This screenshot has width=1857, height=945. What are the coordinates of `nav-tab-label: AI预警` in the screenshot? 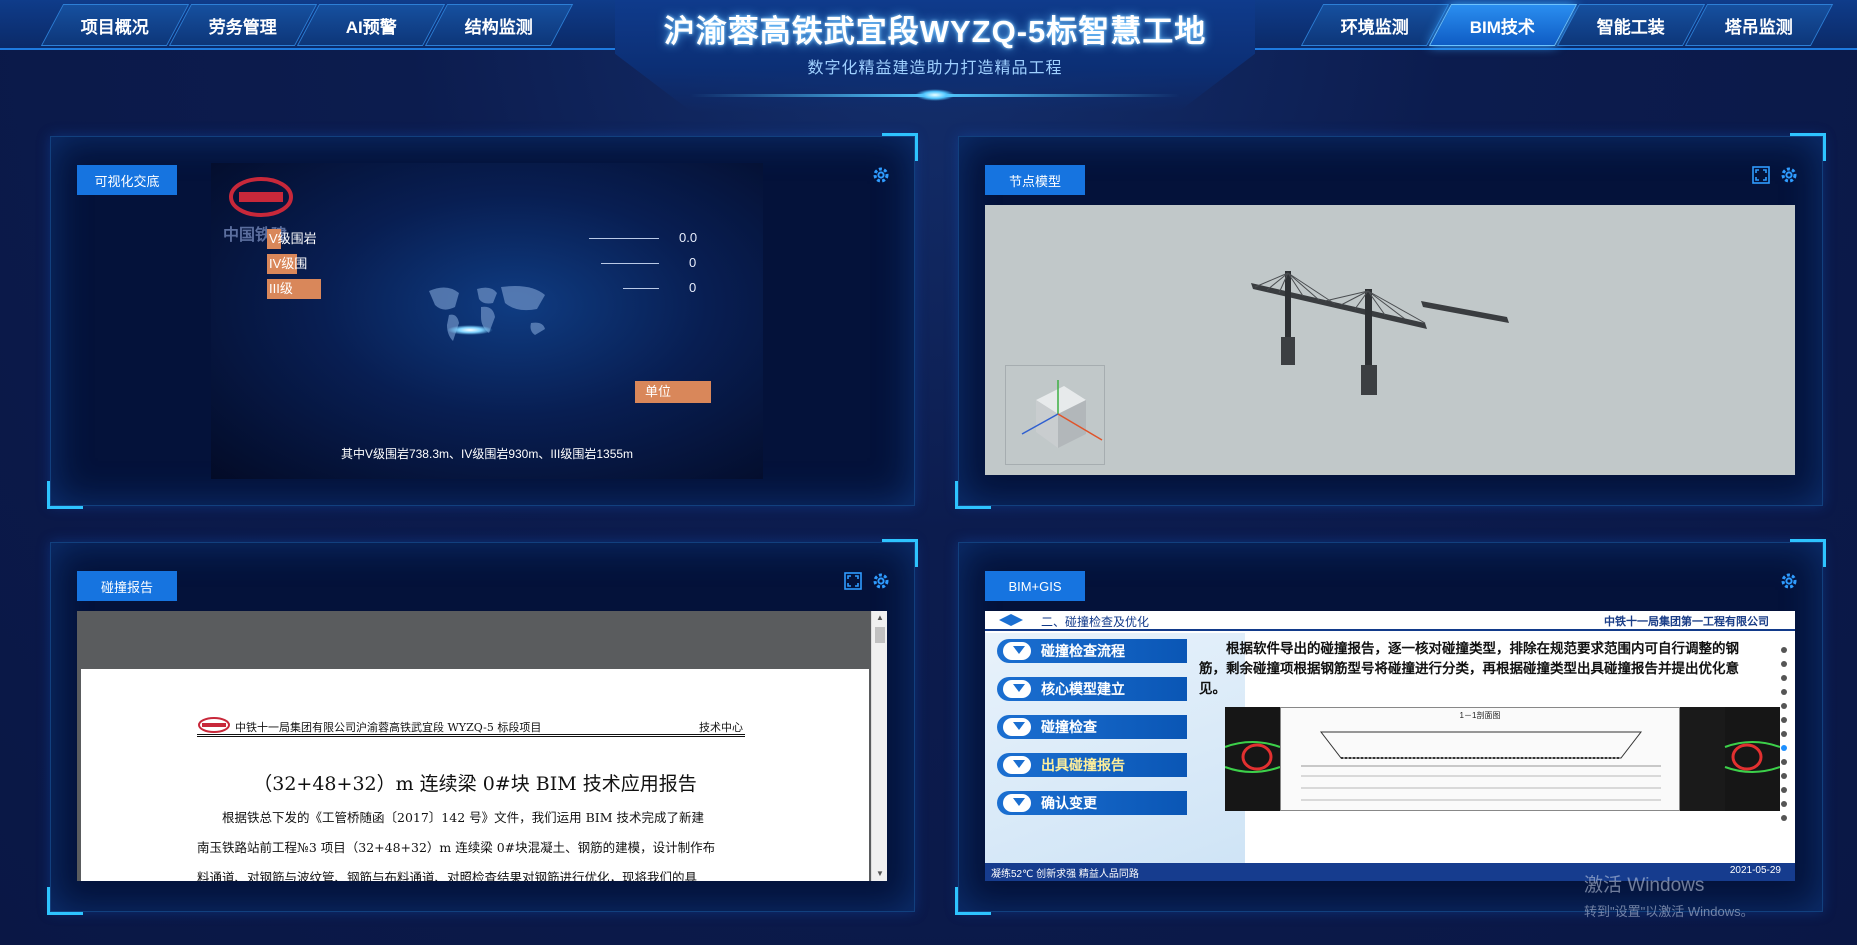 It's located at (371, 27).